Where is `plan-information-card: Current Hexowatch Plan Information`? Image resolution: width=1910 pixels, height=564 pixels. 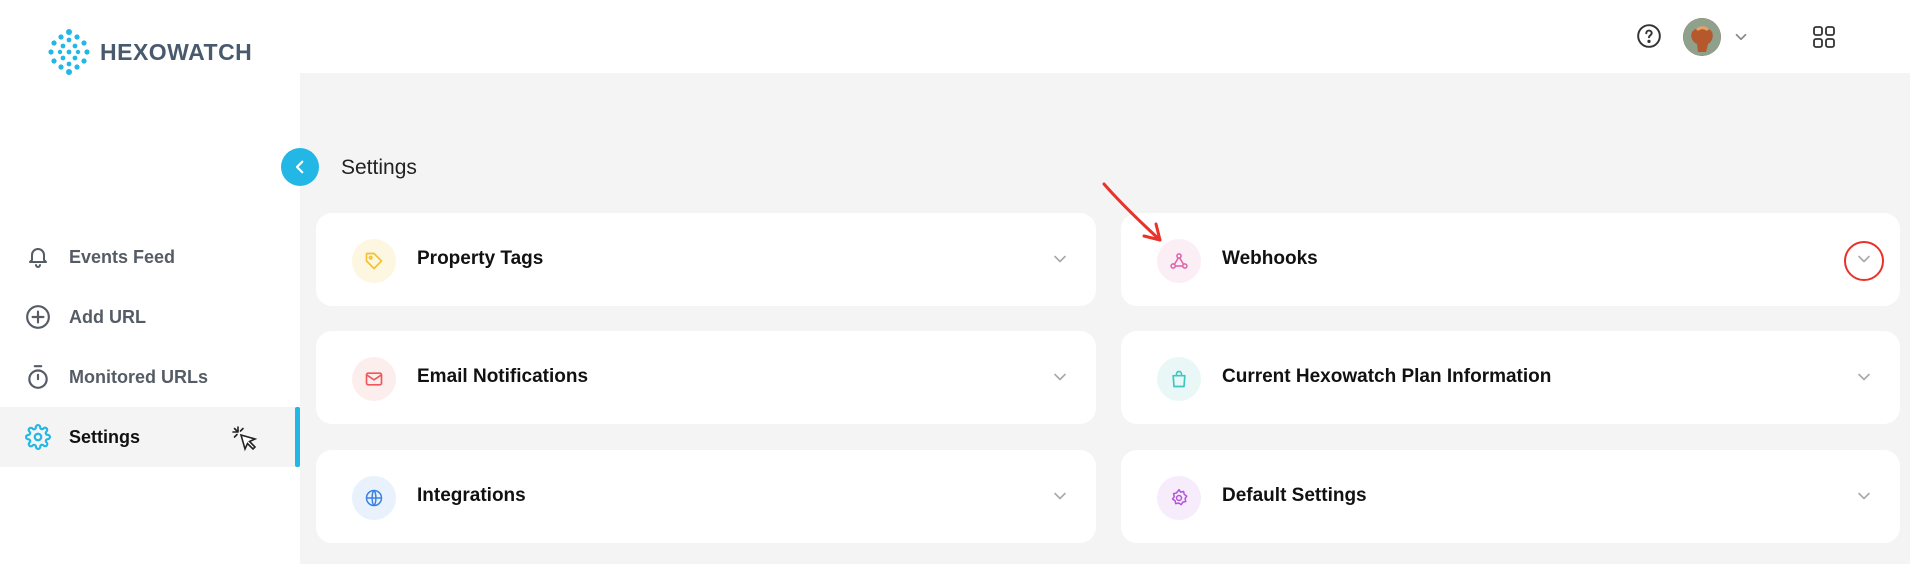
plan-information-card: Current Hexowatch Plan Information is located at coordinates (1510, 377).